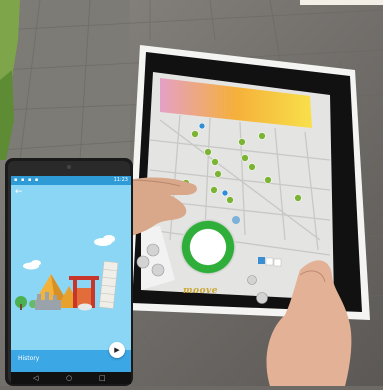 This screenshot has height=390, width=383. What do you see at coordinates (200, 291) in the screenshot?
I see `tablet-brand-logo: moove` at bounding box center [200, 291].